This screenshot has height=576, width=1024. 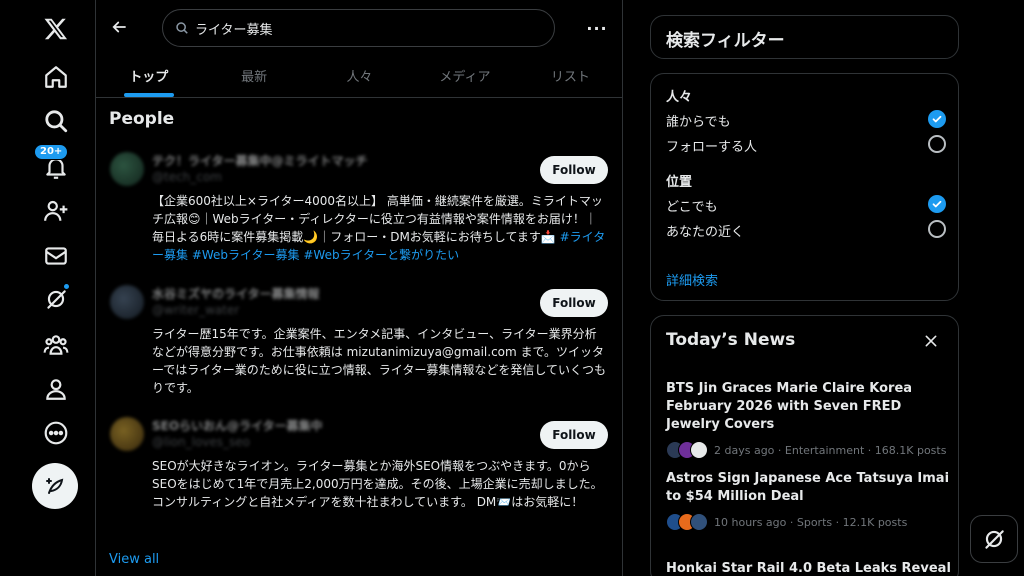 What do you see at coordinates (679, 97) in the screenshot?
I see `people-filter-label: 人々` at bounding box center [679, 97].